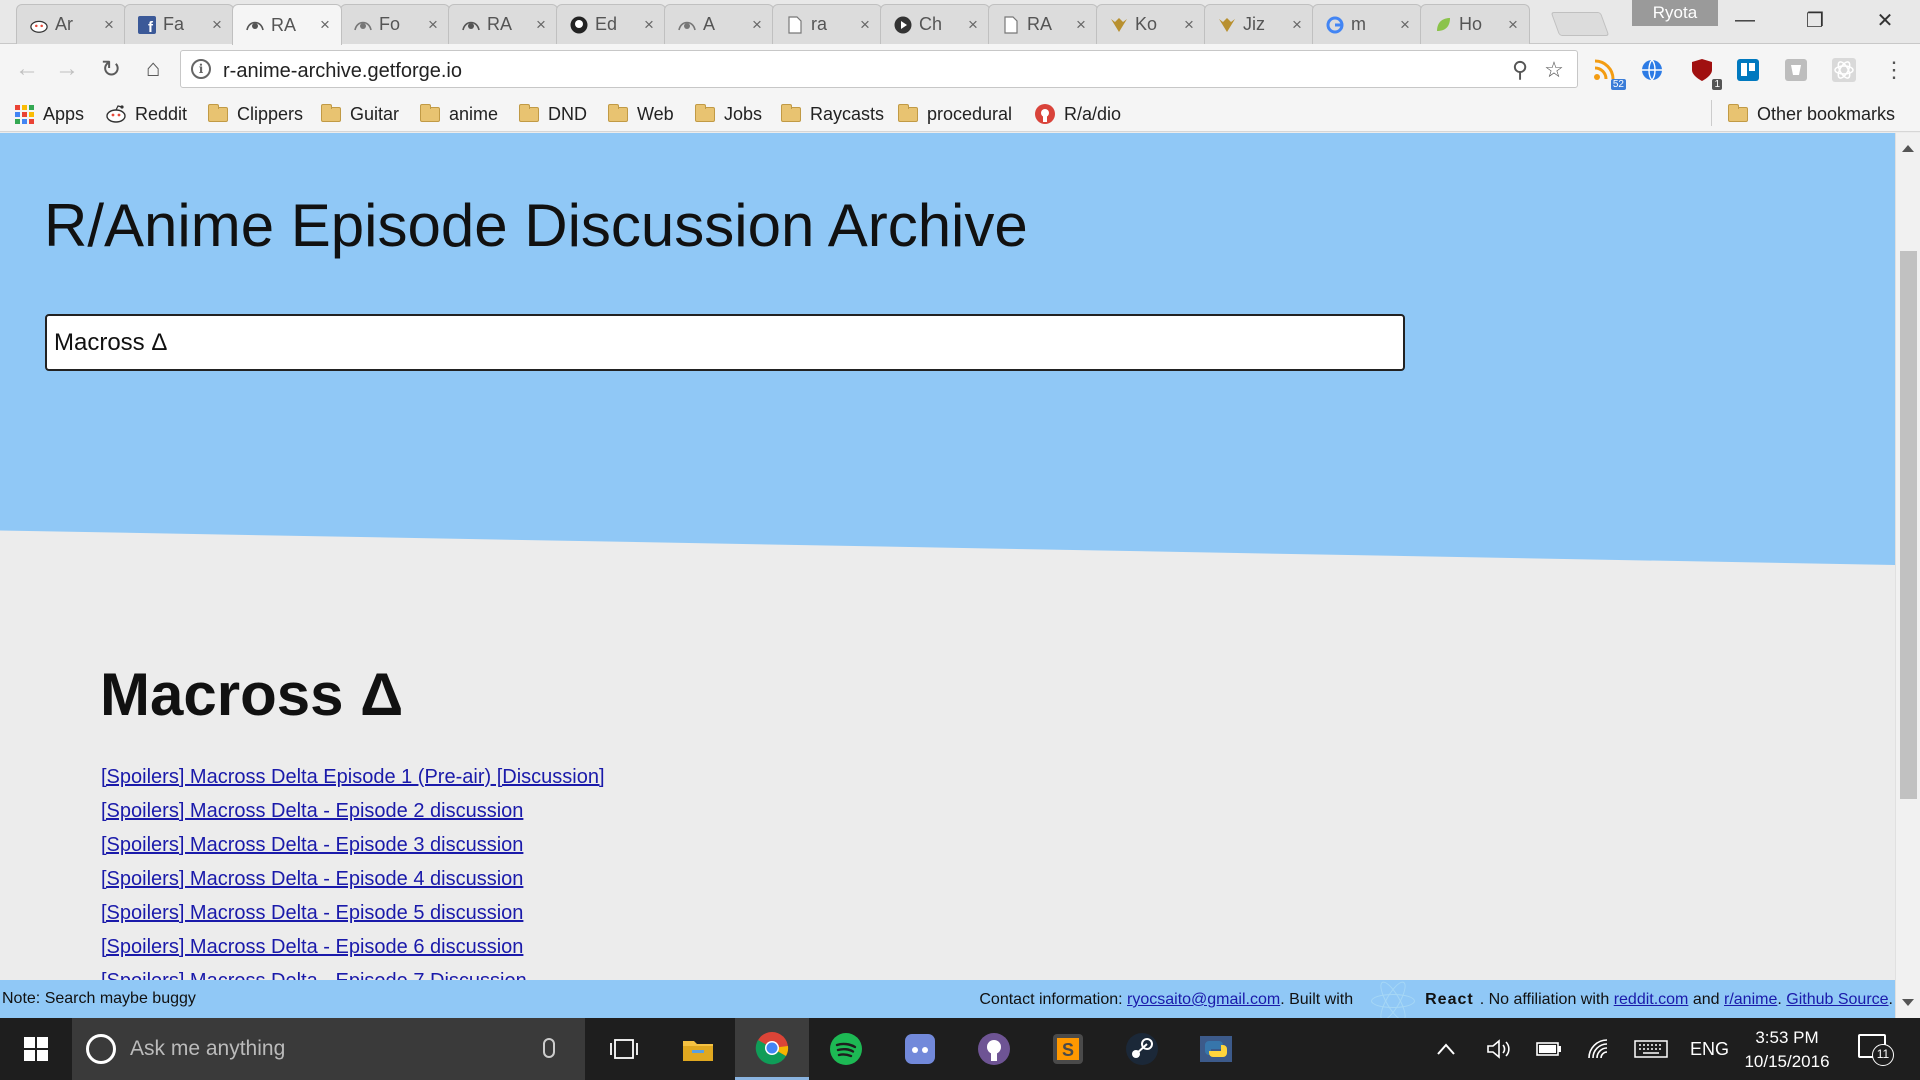  What do you see at coordinates (1499, 1049) in the screenshot?
I see `volume-icon` at bounding box center [1499, 1049].